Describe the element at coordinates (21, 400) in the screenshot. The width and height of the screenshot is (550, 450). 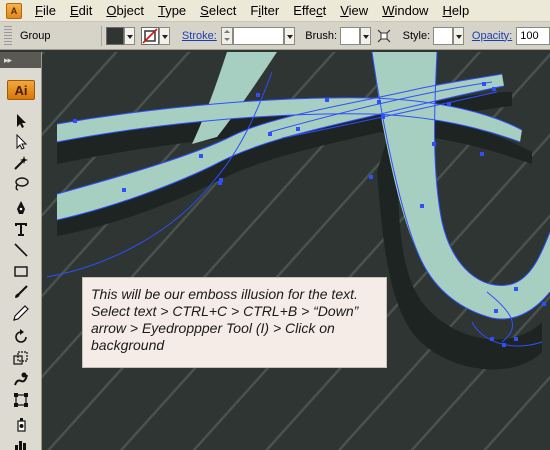
I see `free-transform-tool-icon` at that location.